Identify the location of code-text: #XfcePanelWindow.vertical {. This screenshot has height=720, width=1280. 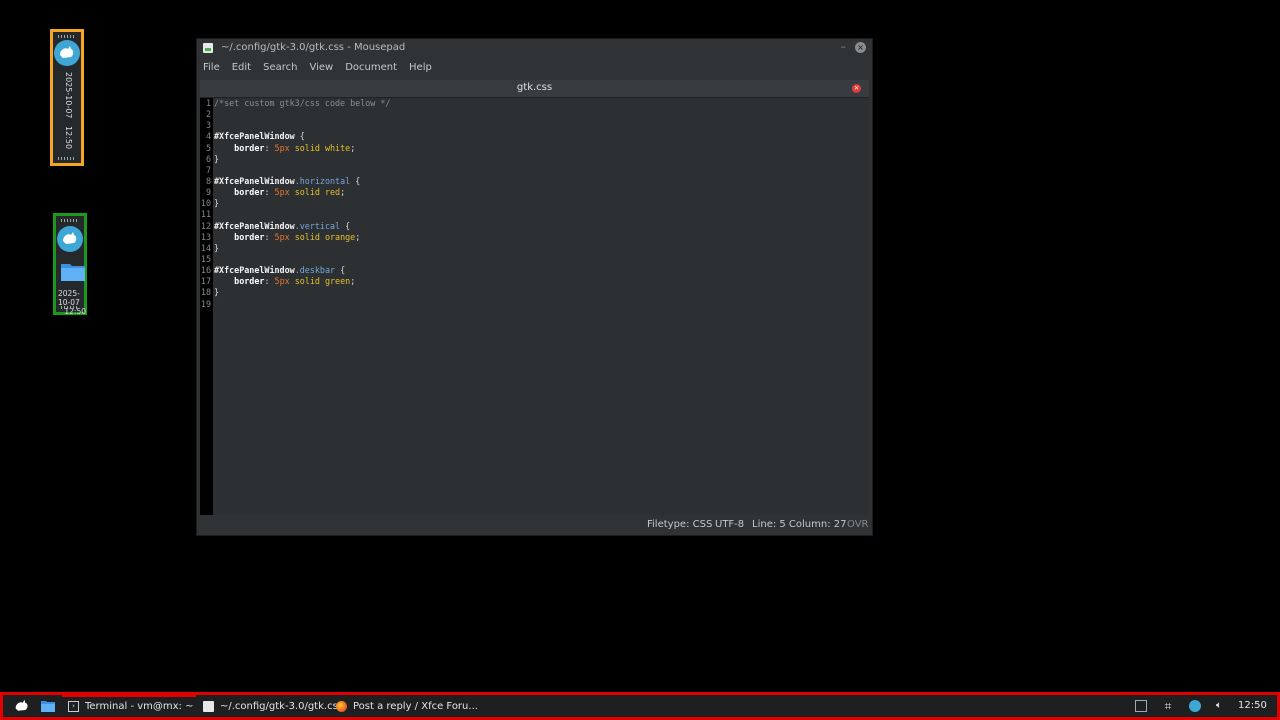
(282, 226).